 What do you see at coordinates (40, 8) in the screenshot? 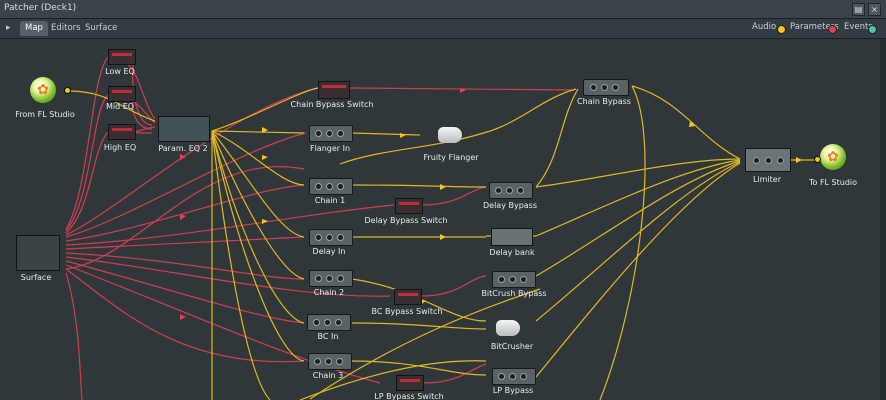
I see `window-title: Patcher (Deck1)` at bounding box center [40, 8].